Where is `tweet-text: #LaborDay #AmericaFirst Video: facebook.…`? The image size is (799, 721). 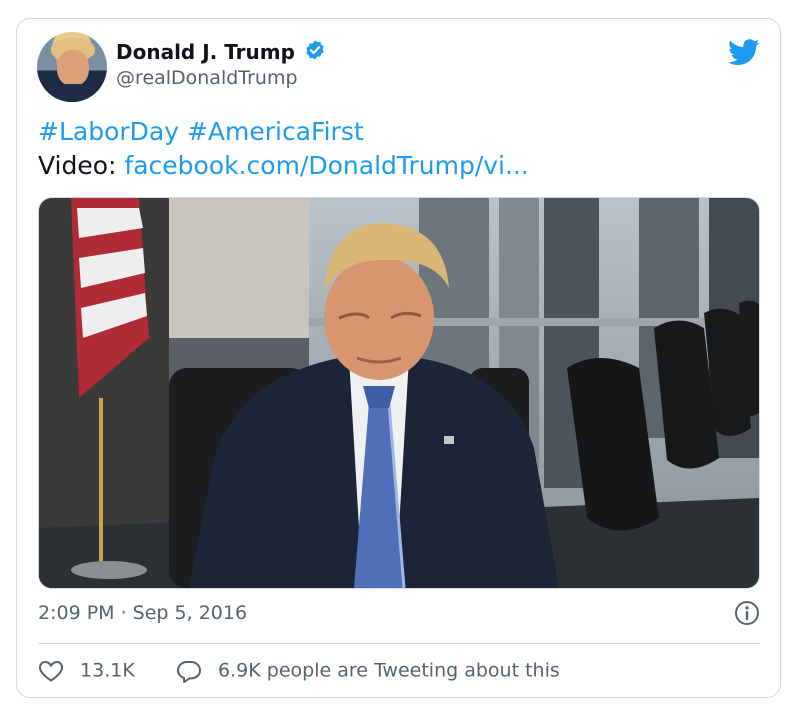 tweet-text: #LaborDay #AmericaFirst Video: facebook.… is located at coordinates (283, 149).